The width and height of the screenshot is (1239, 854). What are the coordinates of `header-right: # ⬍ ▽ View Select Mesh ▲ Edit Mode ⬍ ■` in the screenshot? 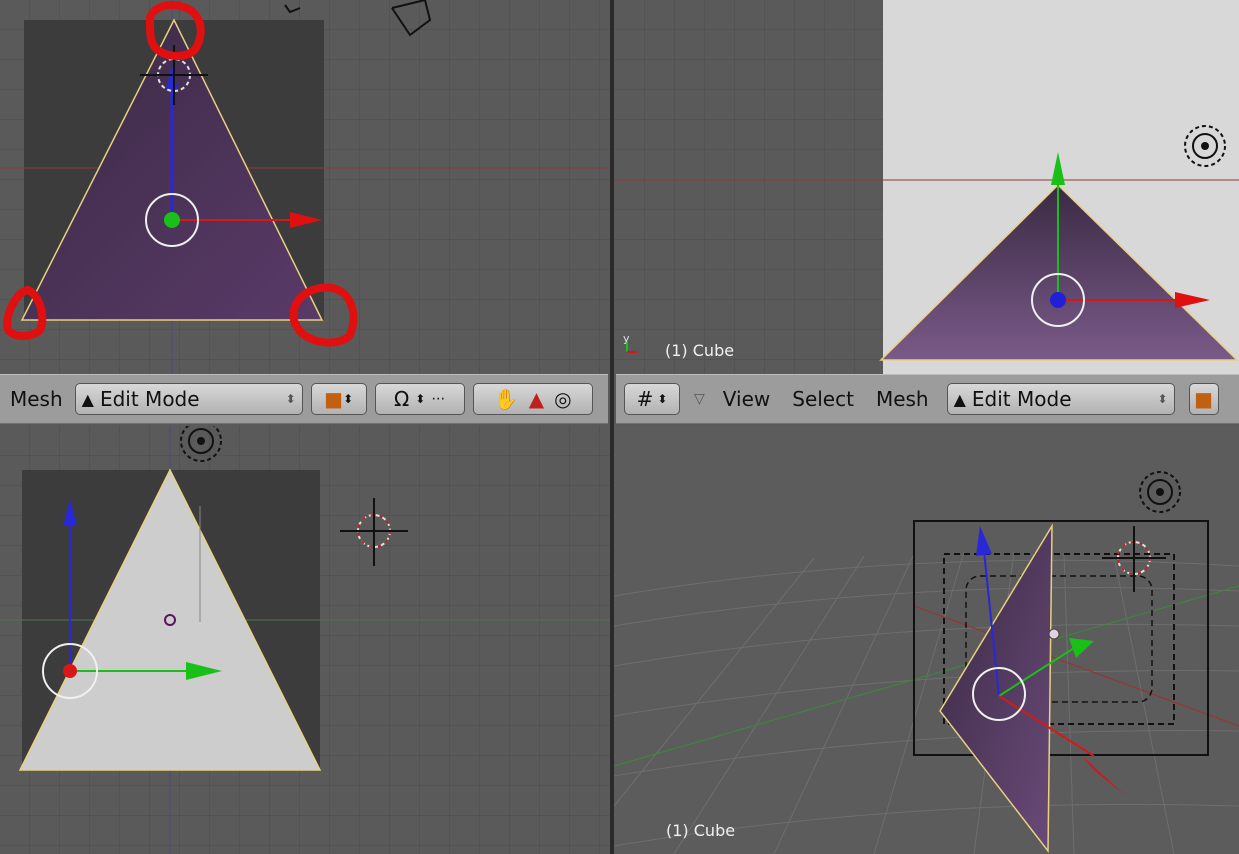 It's located at (927, 399).